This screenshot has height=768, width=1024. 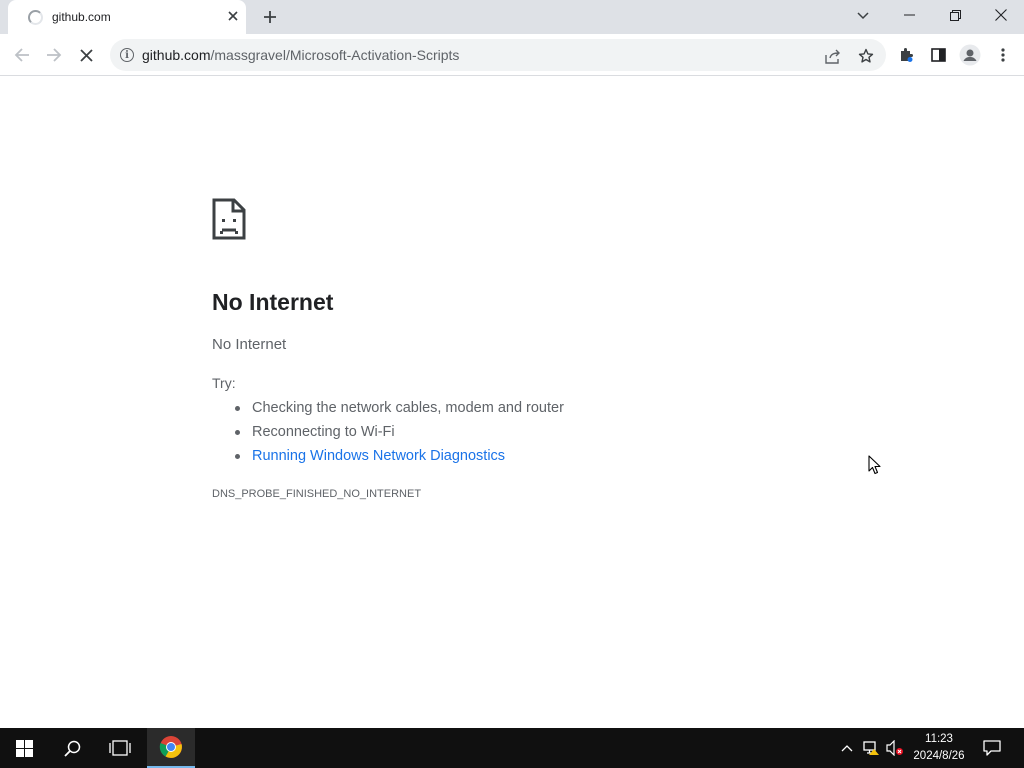 What do you see at coordinates (176, 55) in the screenshot?
I see `url-host: github.com` at bounding box center [176, 55].